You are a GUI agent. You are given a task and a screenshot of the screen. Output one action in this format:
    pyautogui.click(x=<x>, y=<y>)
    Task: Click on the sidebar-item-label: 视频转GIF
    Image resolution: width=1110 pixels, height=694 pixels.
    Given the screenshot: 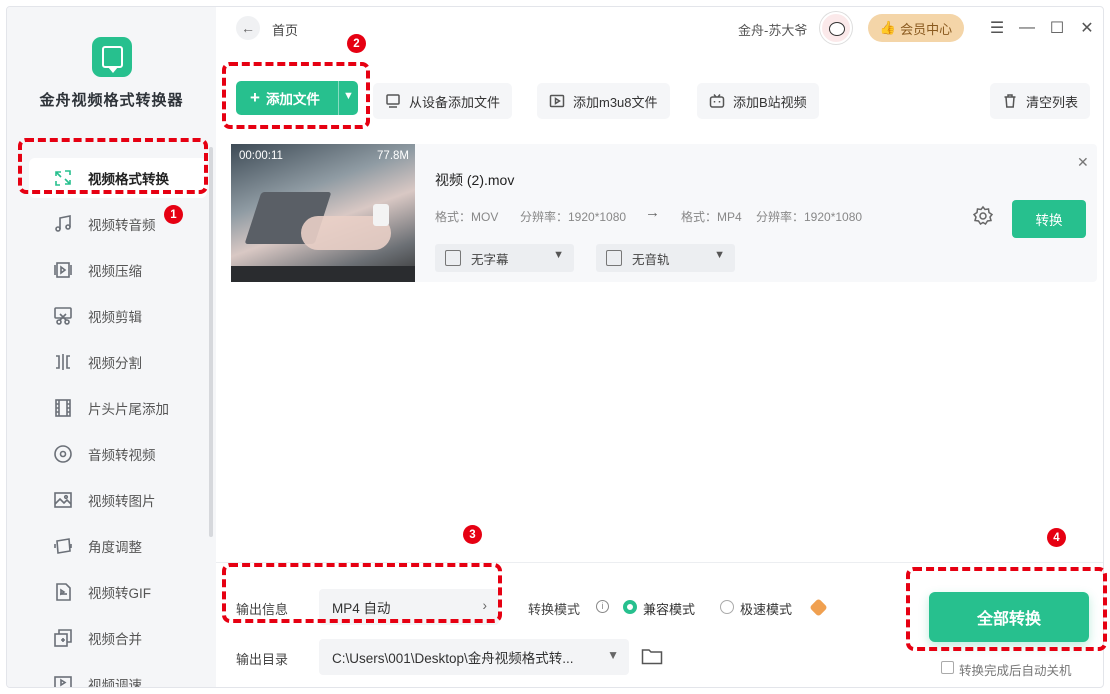 What is the action you would take?
    pyautogui.click(x=119, y=593)
    